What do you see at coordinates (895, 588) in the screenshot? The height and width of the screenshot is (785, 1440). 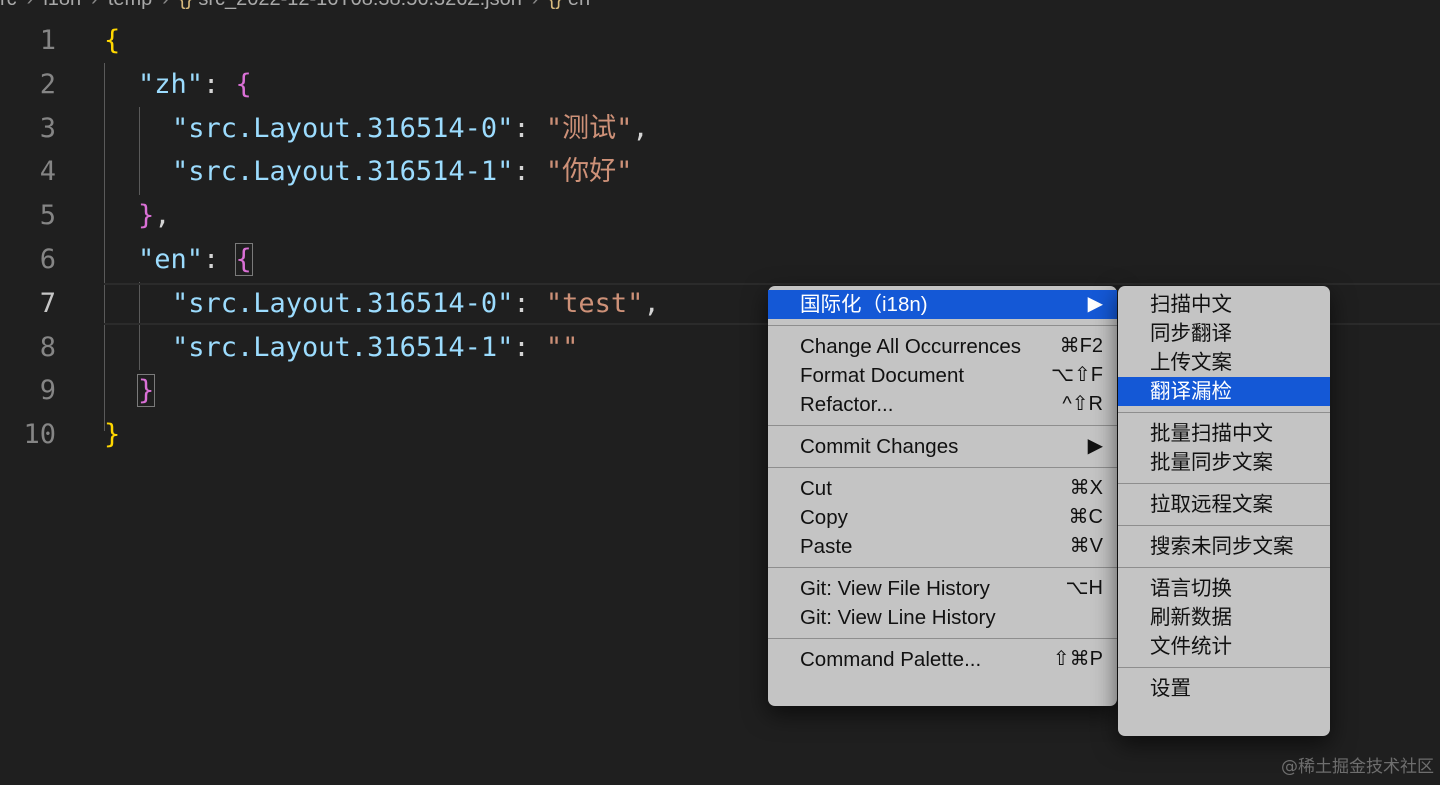 I see `menu-item-label: Git: View File History` at bounding box center [895, 588].